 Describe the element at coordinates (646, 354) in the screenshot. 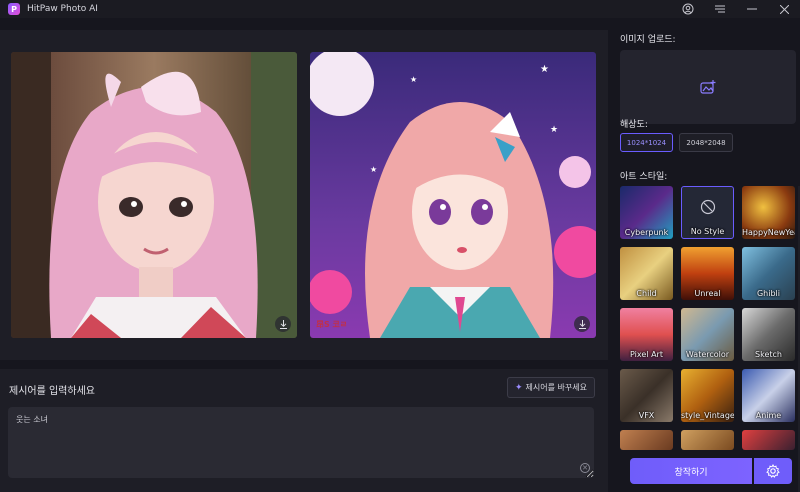

I see `style-tile-label: Pixel Art` at that location.